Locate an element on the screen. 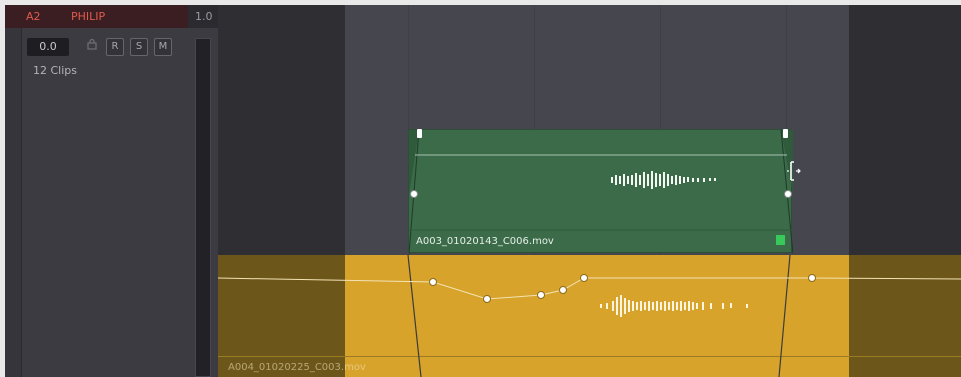 Image resolution: width=961 pixels, height=377 pixels. track-volume-field: 0.0 is located at coordinates (48, 47).